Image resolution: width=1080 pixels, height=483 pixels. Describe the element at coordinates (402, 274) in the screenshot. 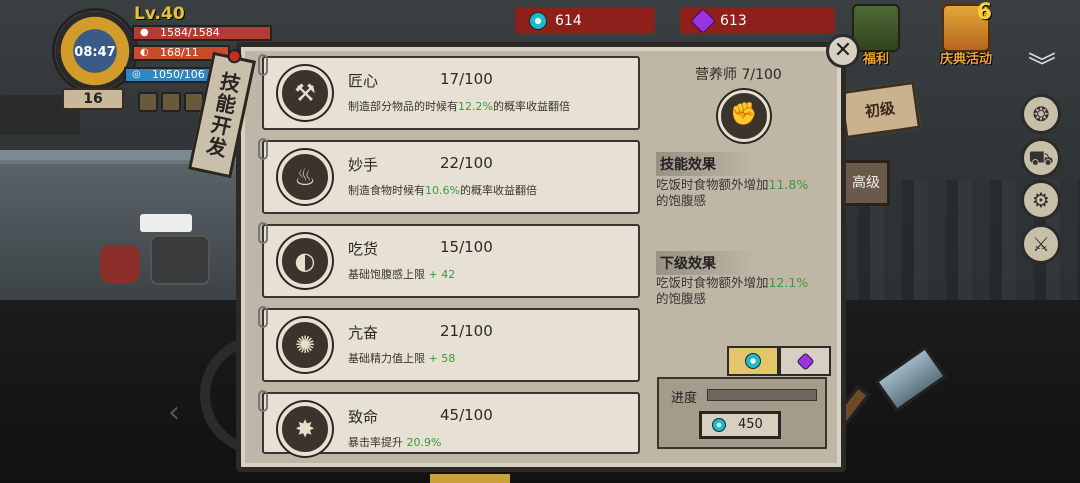

I see `skill-desc: 基础饱腹感上限 + 42` at that location.